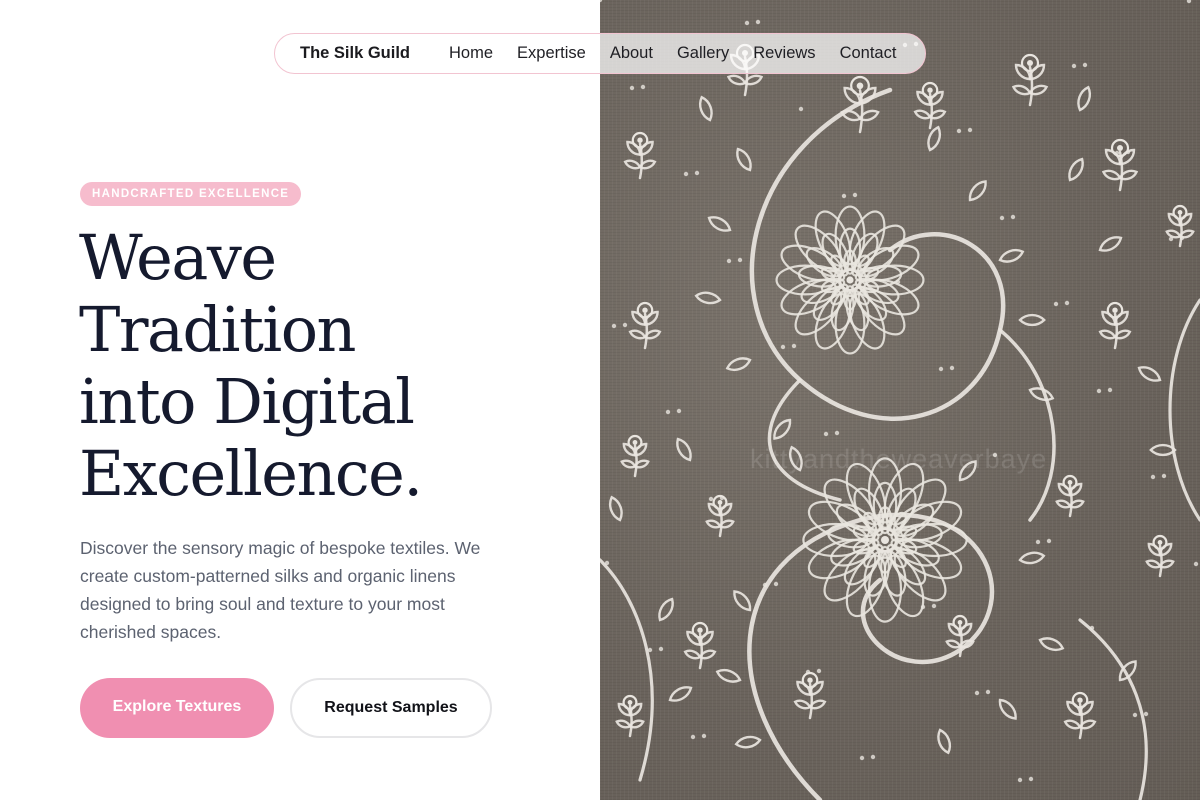  Describe the element at coordinates (868, 53) in the screenshot. I see `nav-link-contact: Contact` at that location.